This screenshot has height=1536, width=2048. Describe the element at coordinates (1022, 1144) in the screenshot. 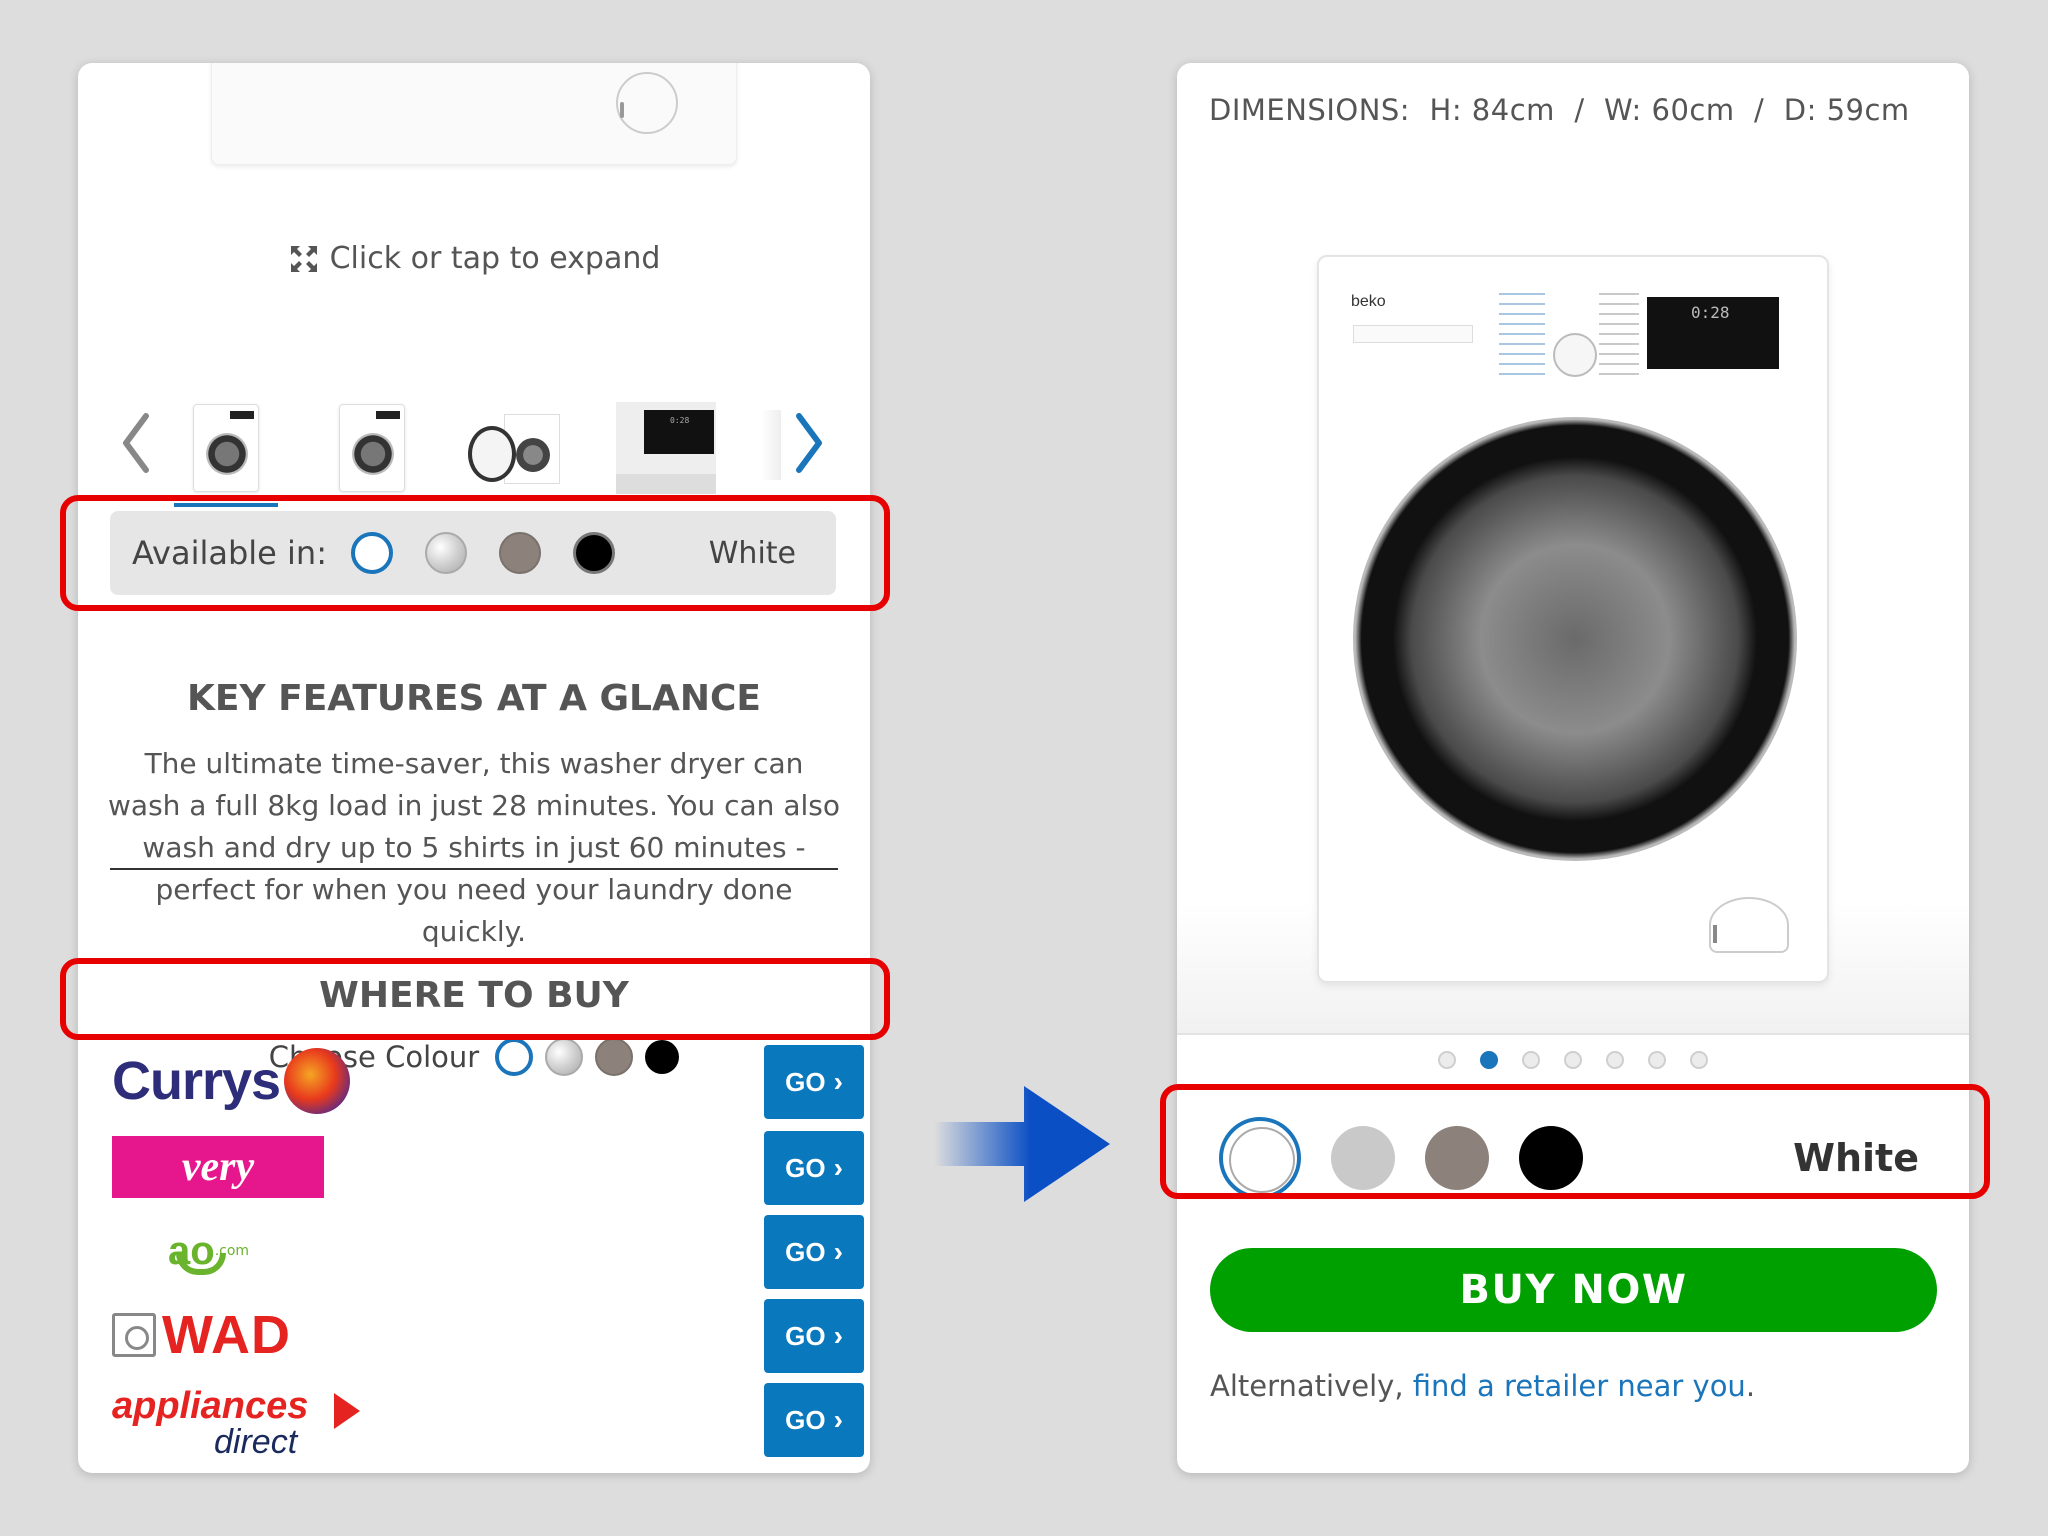

I see `arrow-right-icon` at that location.